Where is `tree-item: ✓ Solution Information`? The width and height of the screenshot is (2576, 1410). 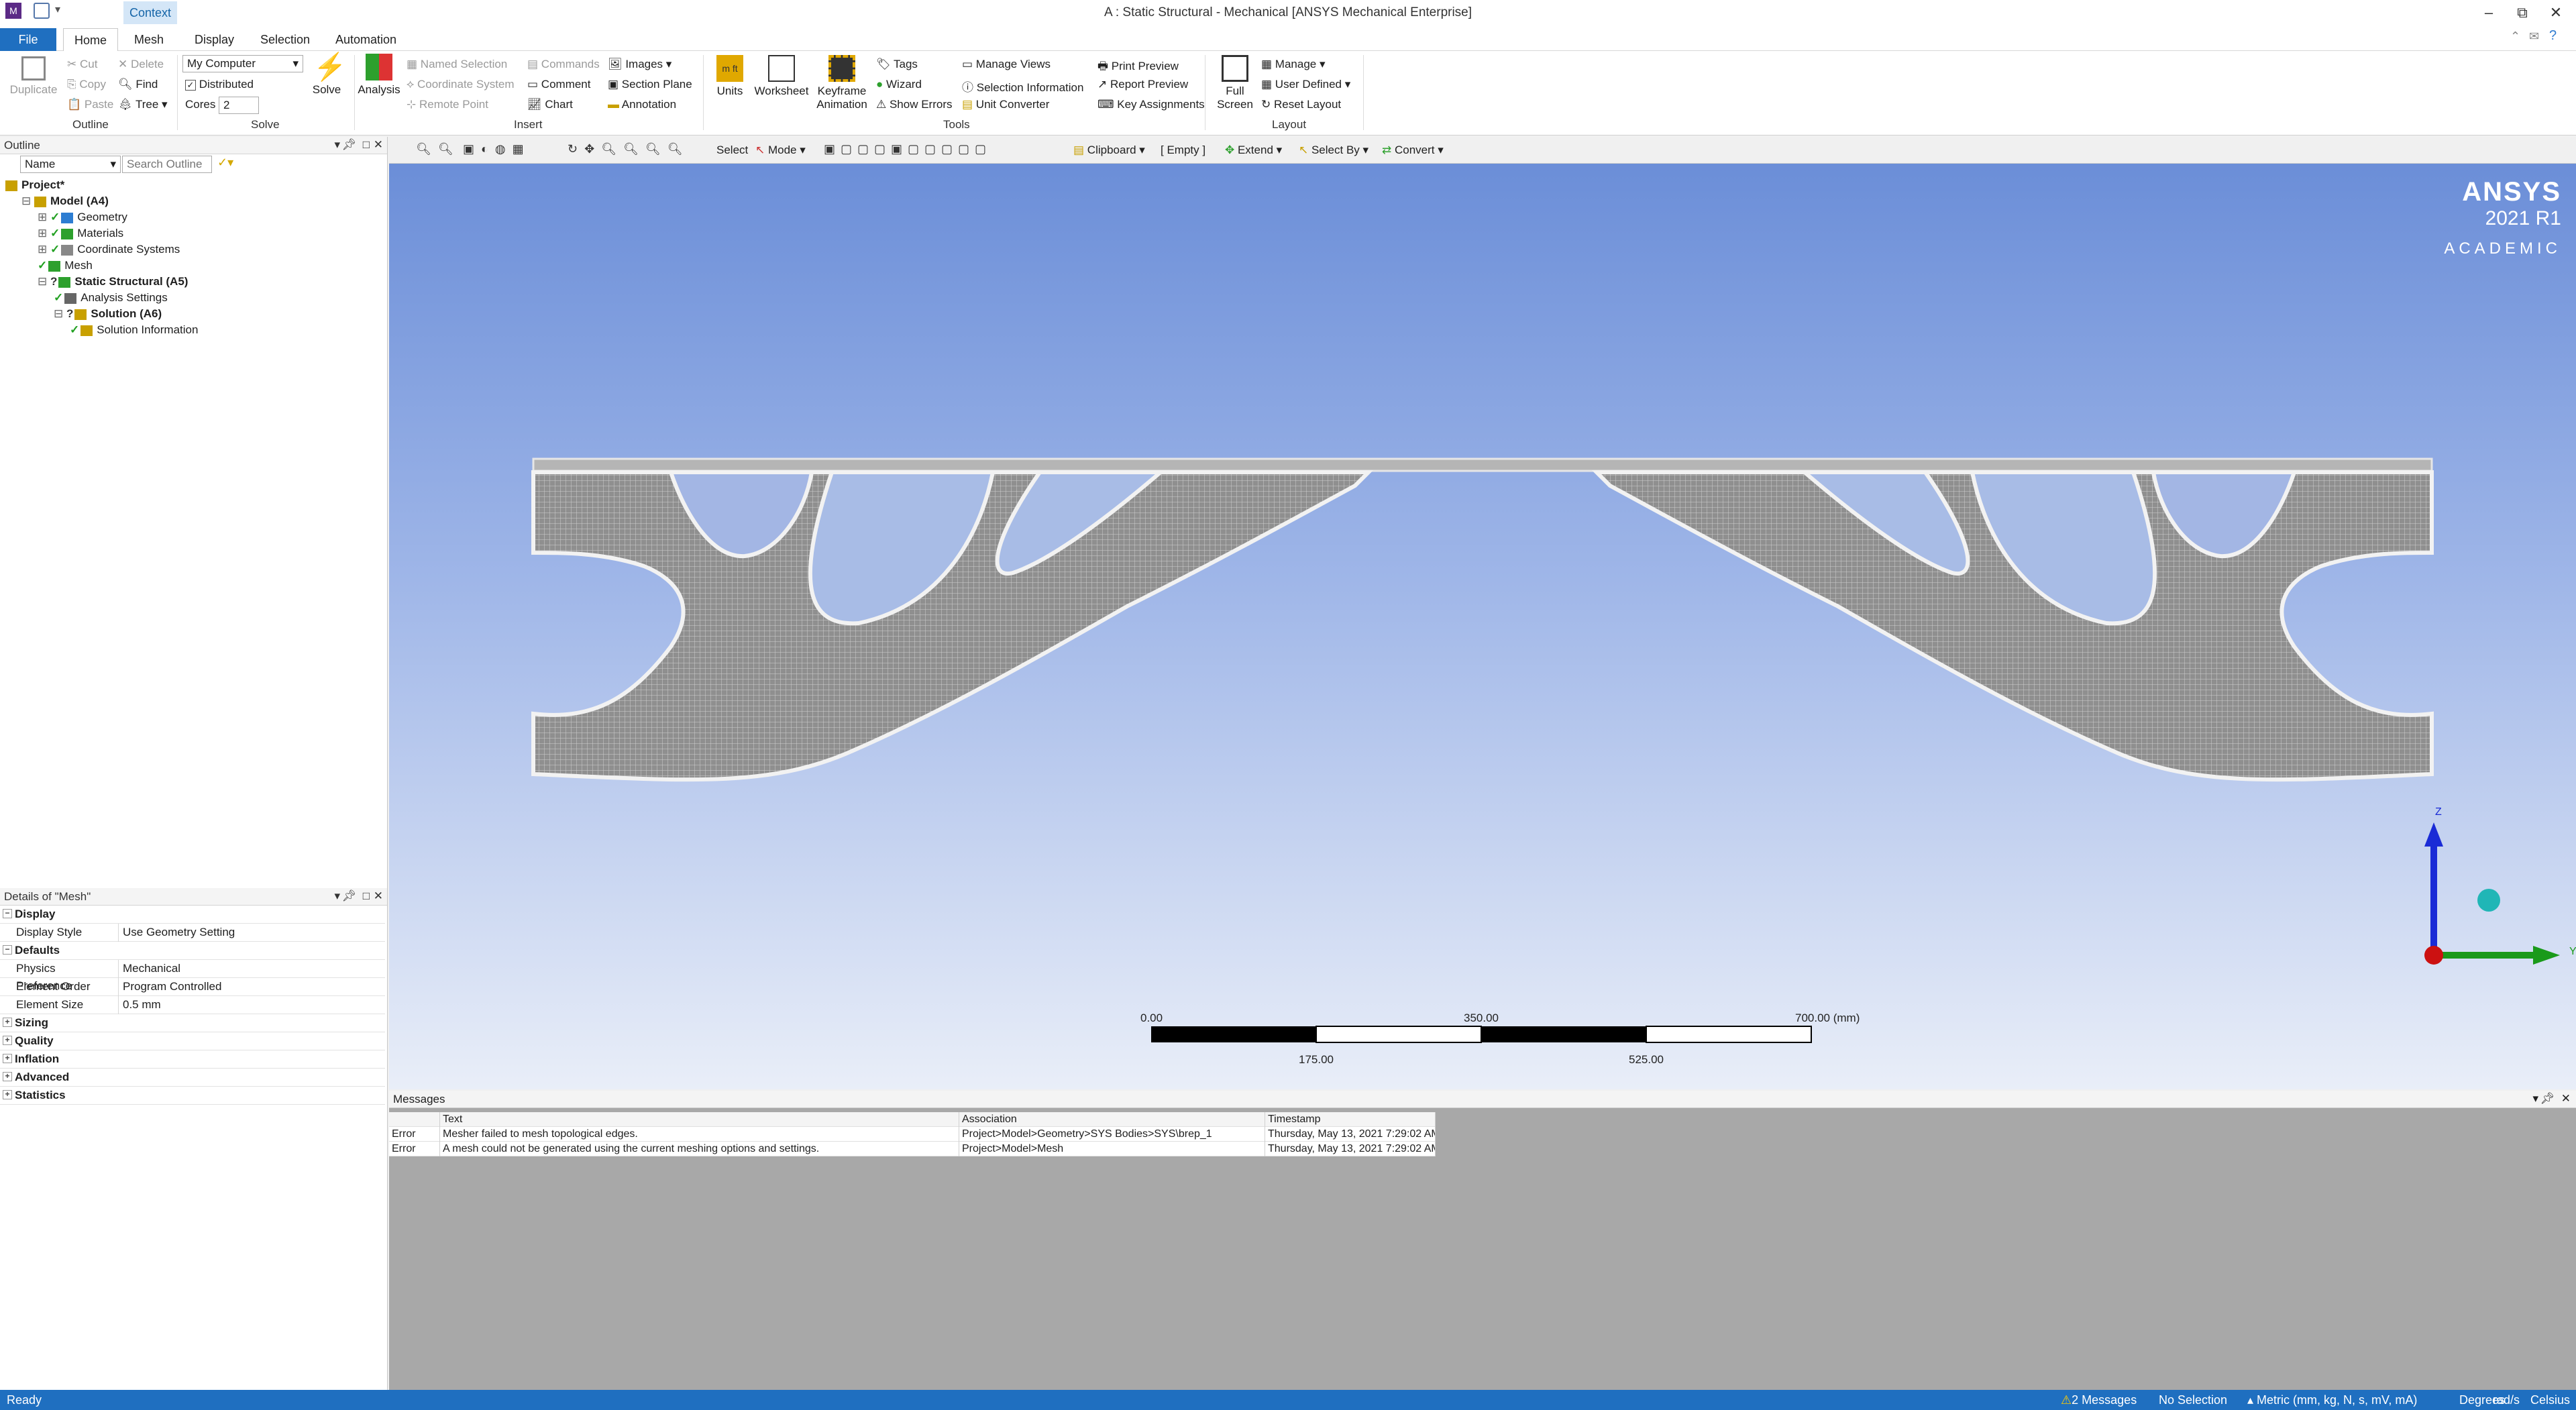 tree-item: ✓ Solution Information is located at coordinates (193, 330).